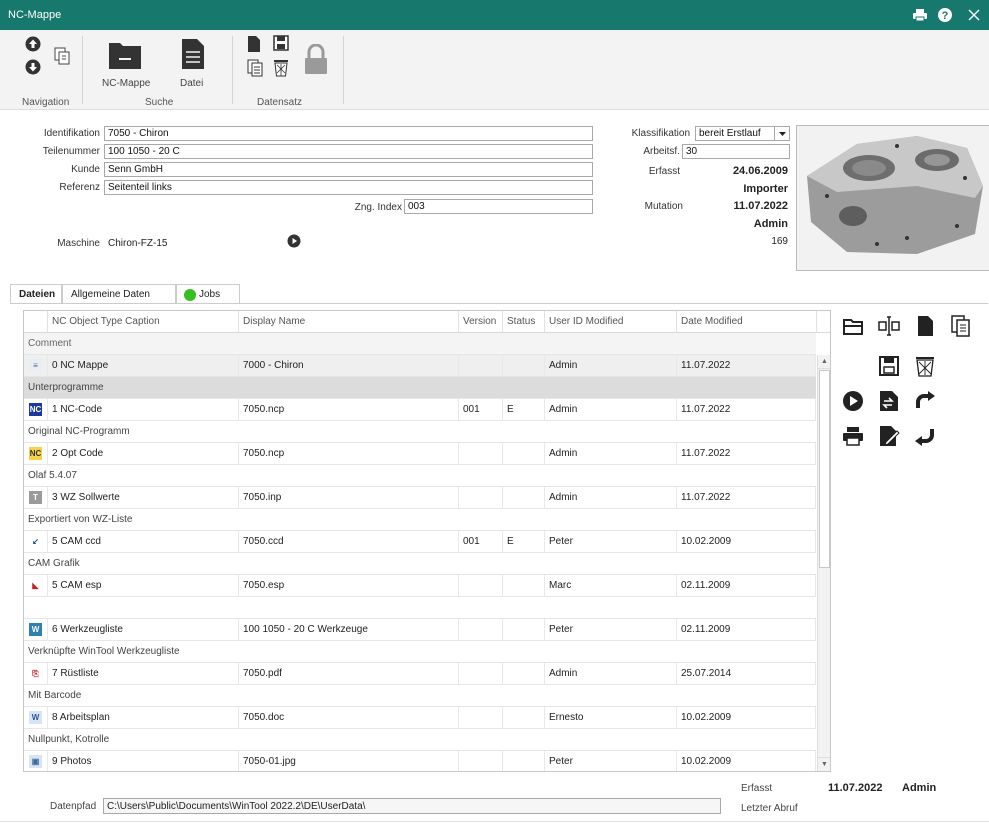 Image resolution: width=989 pixels, height=839 pixels. I want to click on tab-jobs: Jobs, so click(208, 294).